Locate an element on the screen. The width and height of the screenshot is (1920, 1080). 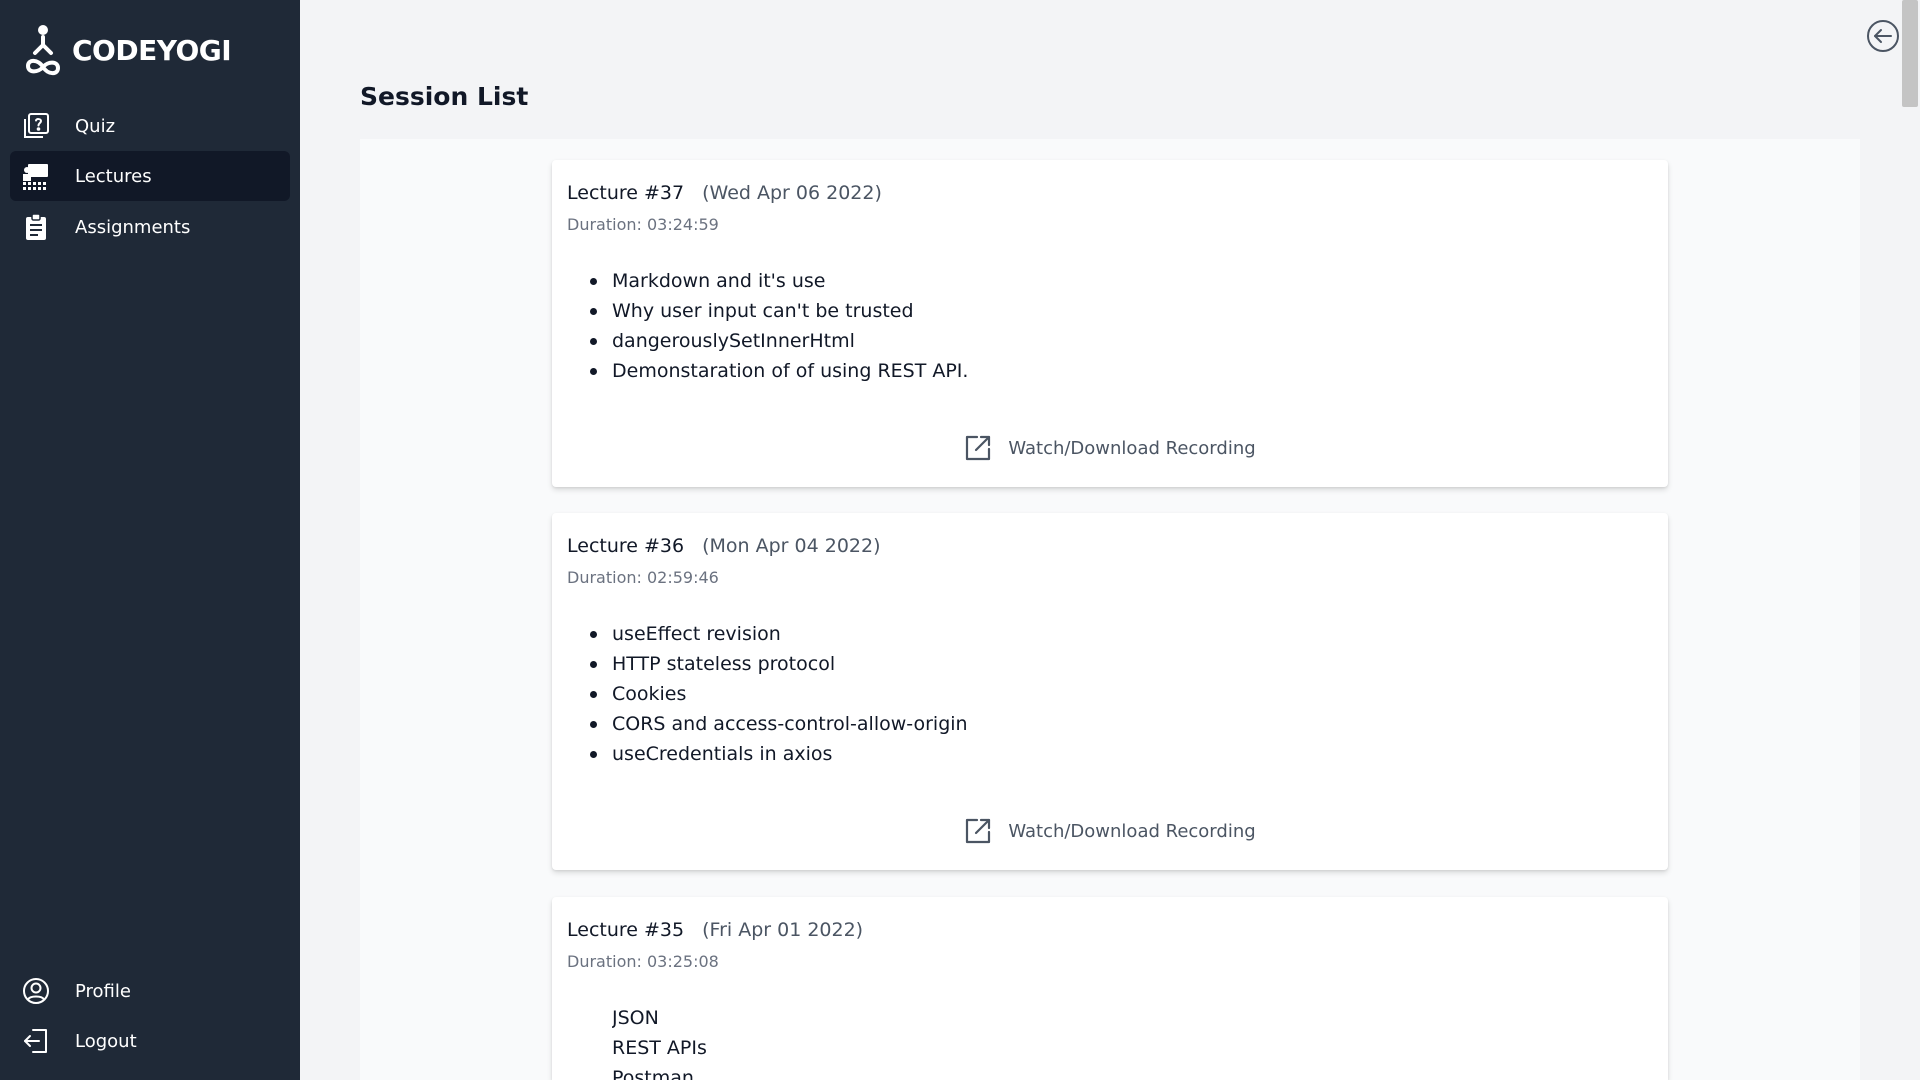
lecture-number: Lecture #37 is located at coordinates (626, 193).